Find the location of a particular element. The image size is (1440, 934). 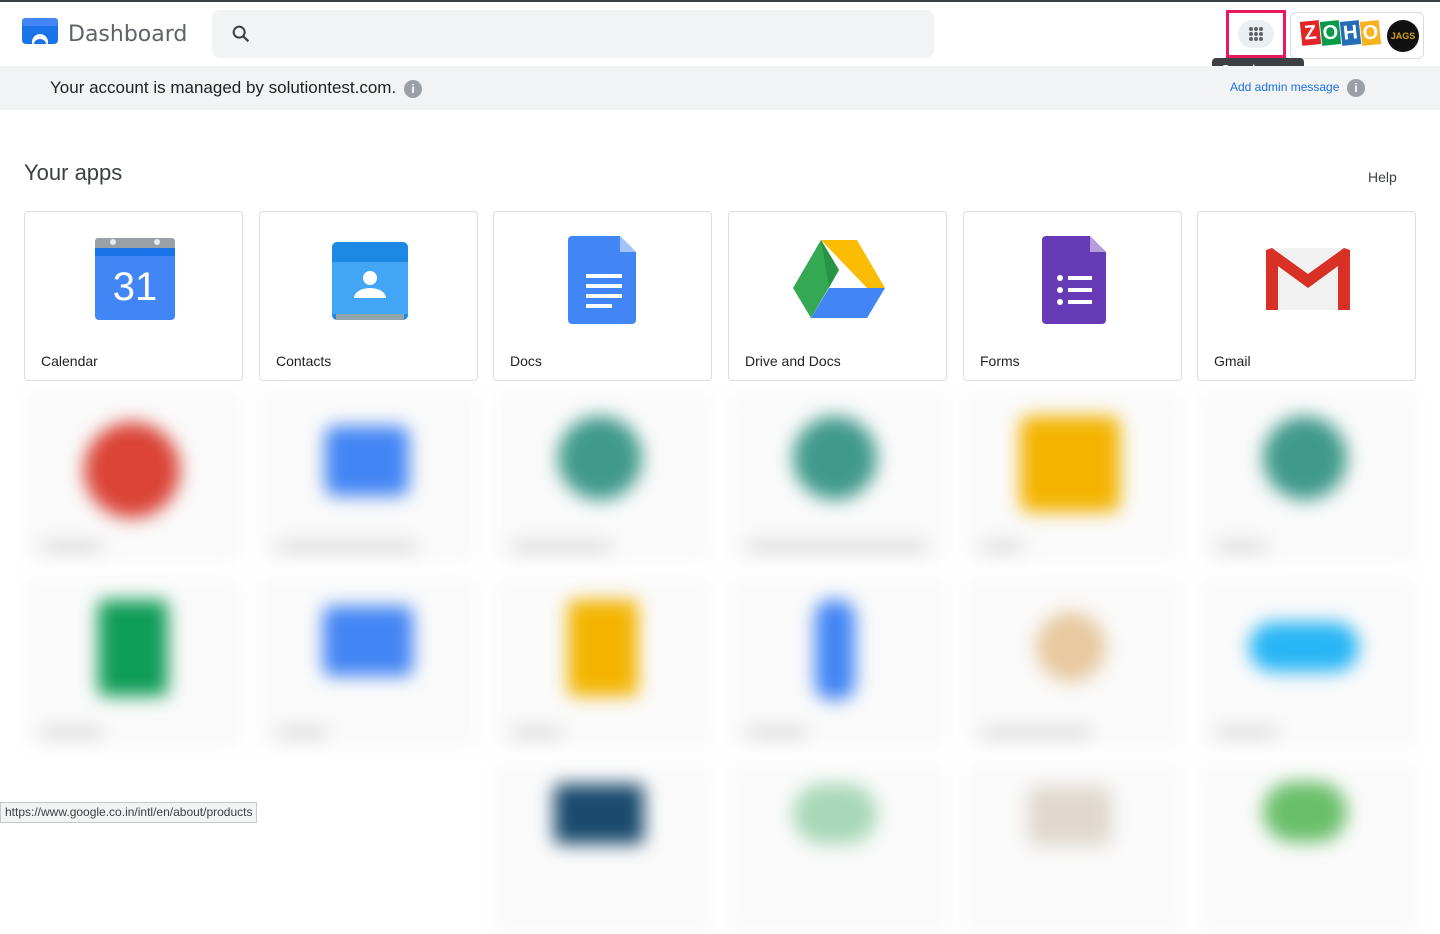

app-card-calendar: 31 Calendar is located at coordinates (133, 296).